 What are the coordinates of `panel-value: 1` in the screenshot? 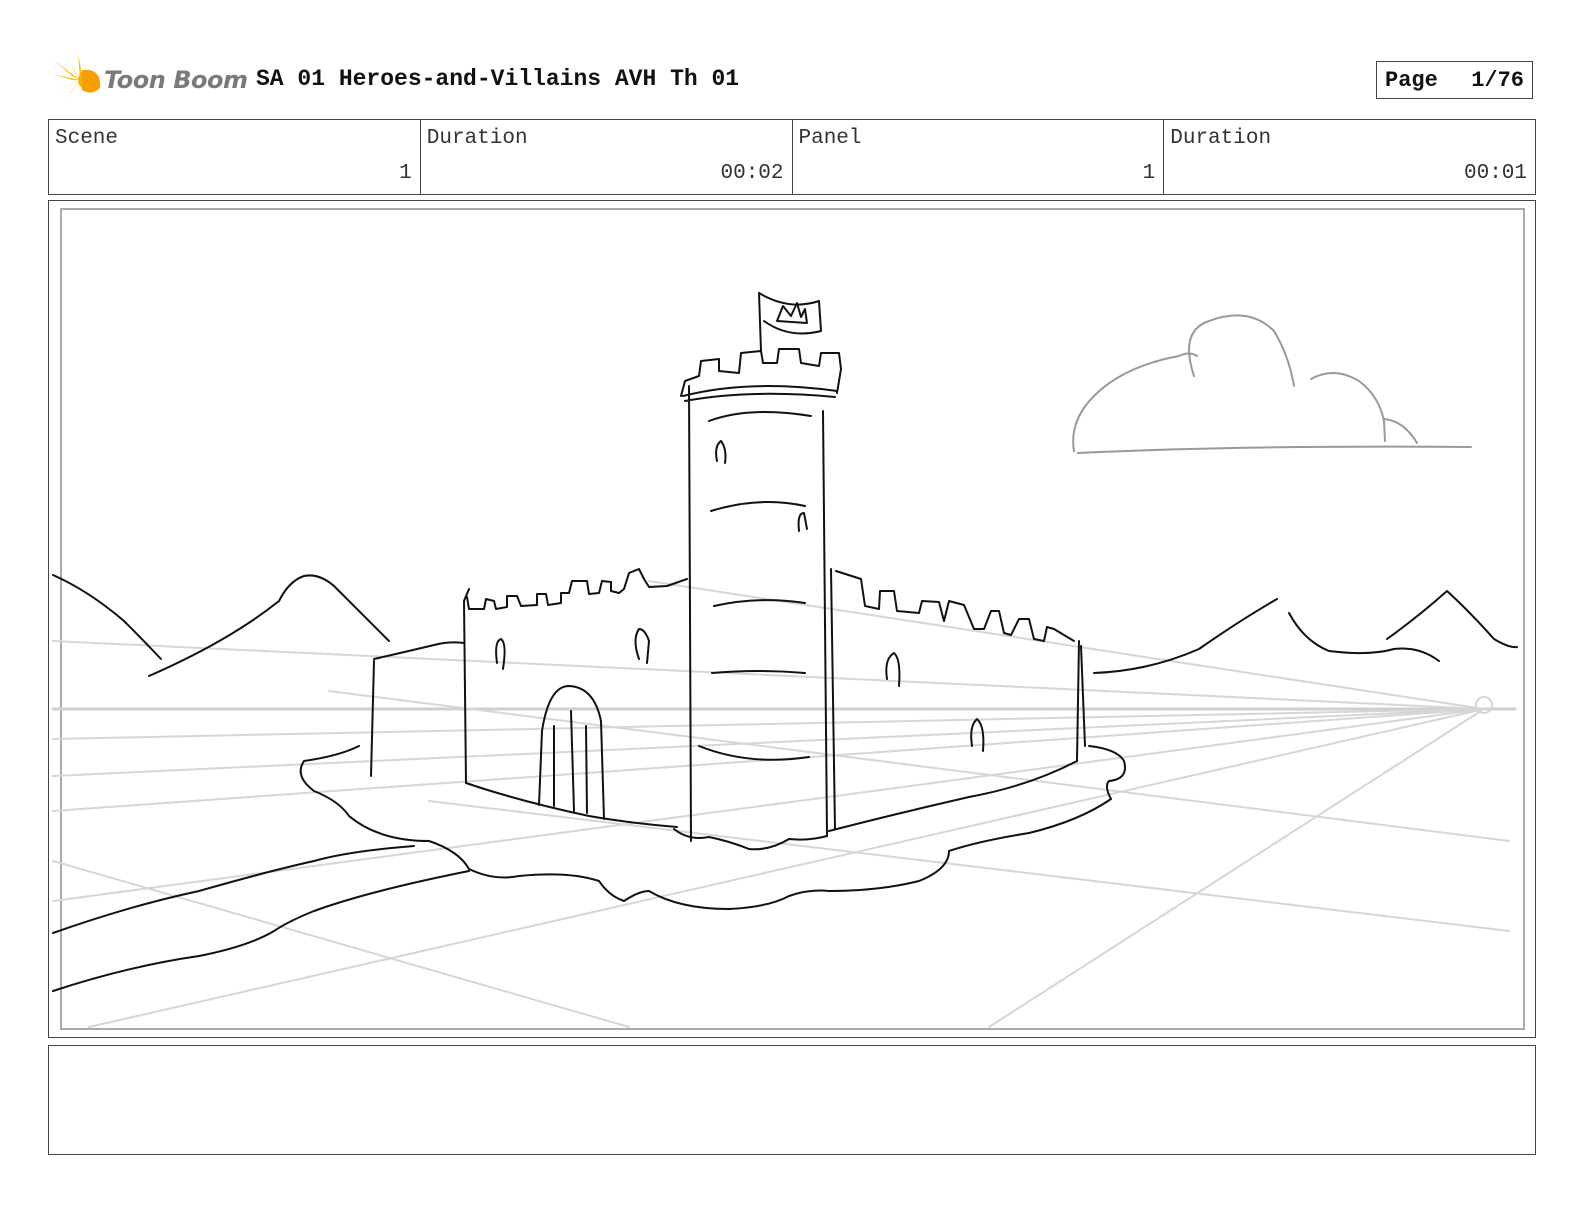 It's located at (1149, 173).